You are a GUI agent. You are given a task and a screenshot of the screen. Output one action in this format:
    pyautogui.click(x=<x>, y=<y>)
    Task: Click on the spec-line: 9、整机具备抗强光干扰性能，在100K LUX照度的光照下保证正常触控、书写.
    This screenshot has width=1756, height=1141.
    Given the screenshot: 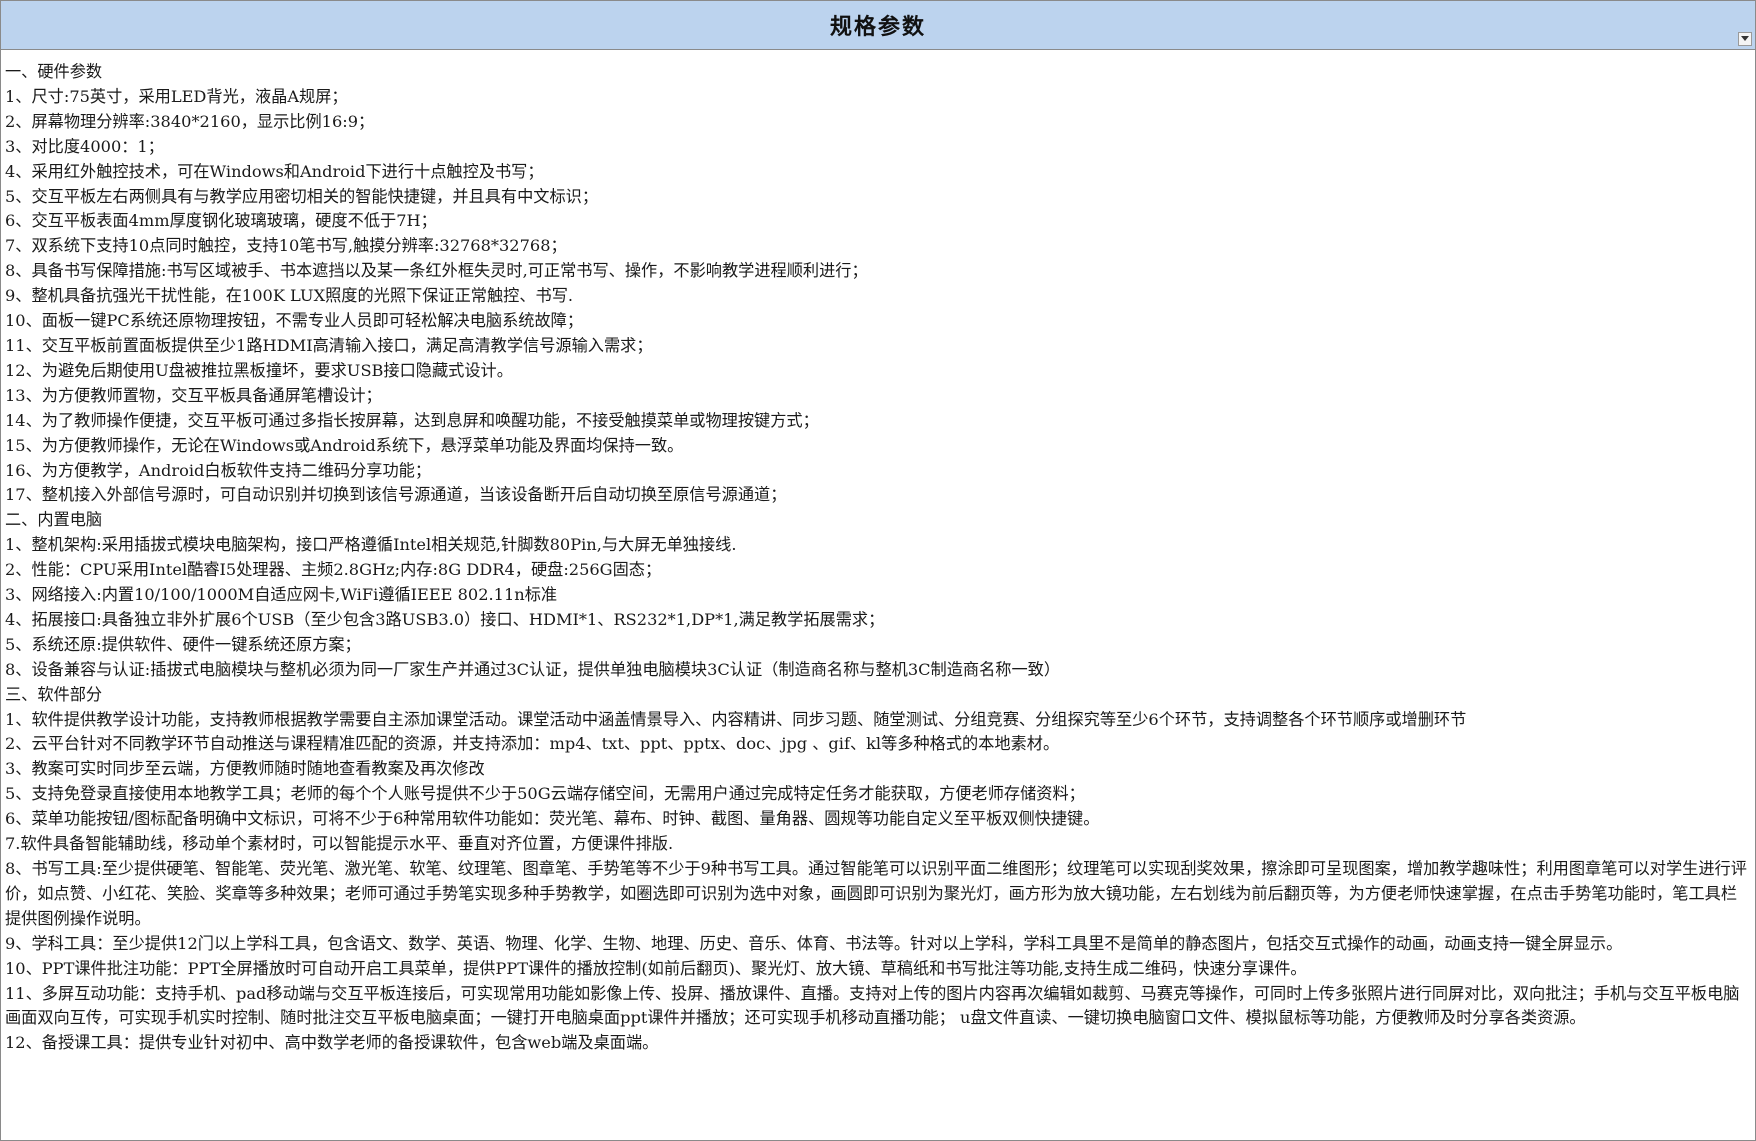 What is the action you would take?
    pyautogui.click(x=289, y=296)
    